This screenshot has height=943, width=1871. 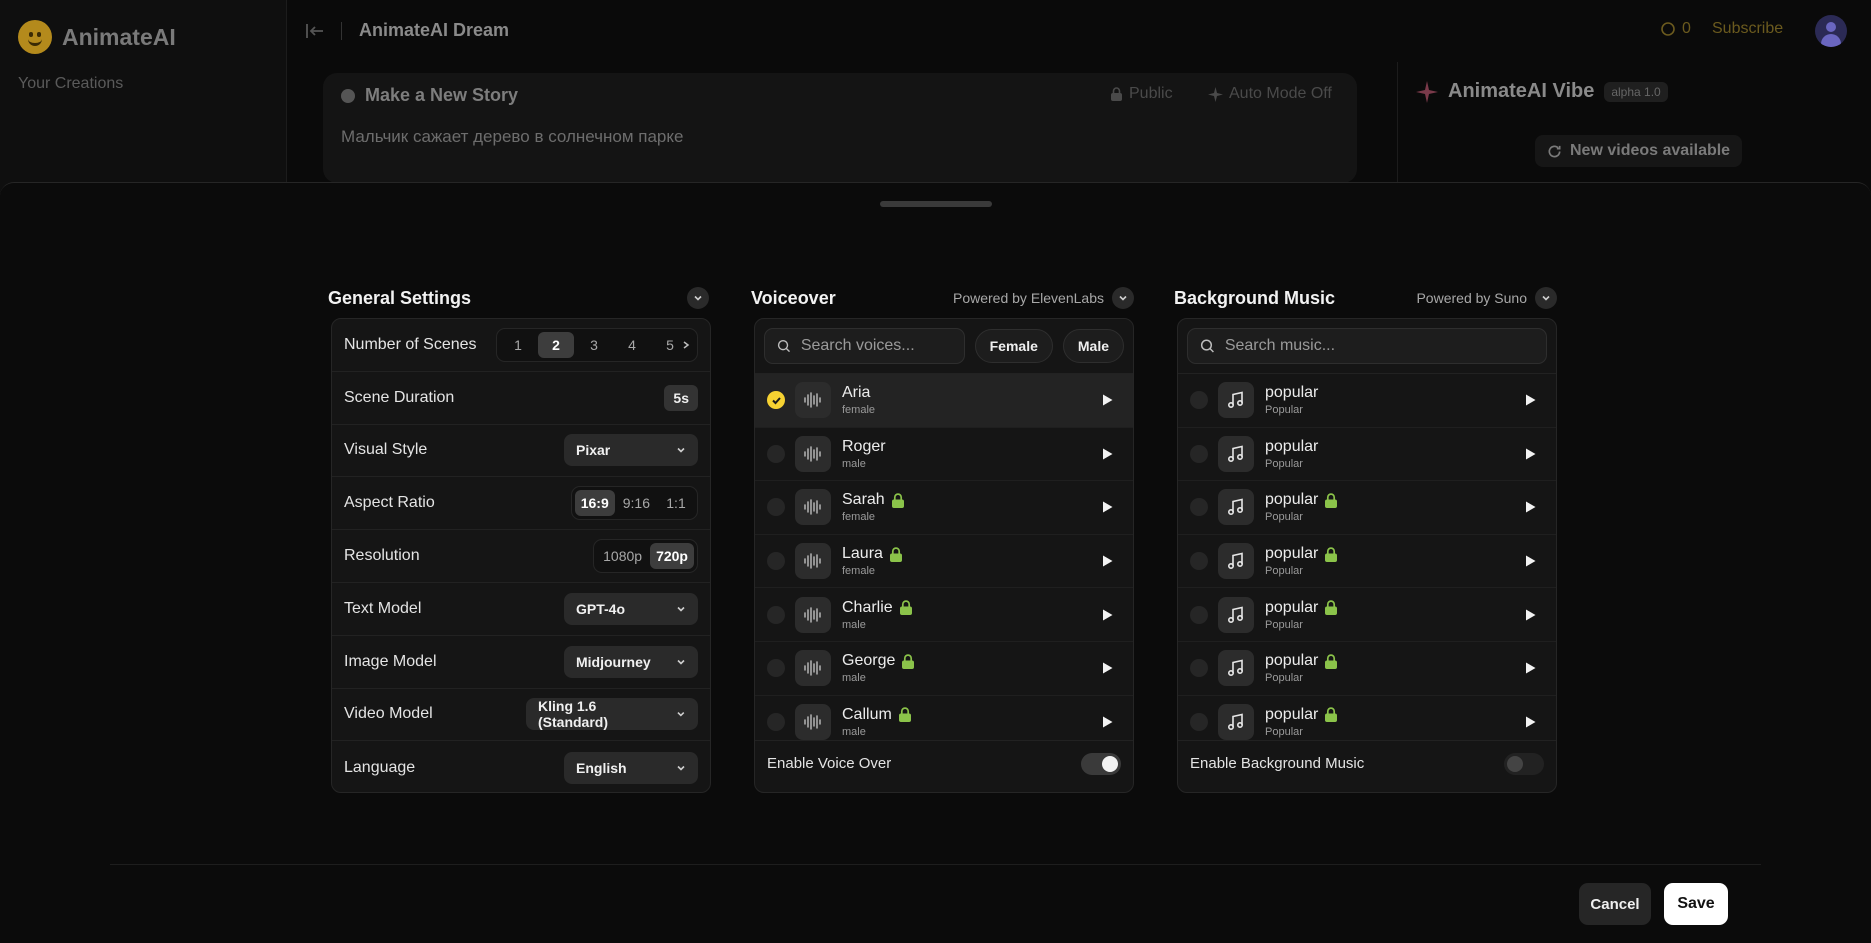 I want to click on segment-option: 1080p, so click(x=622, y=556).